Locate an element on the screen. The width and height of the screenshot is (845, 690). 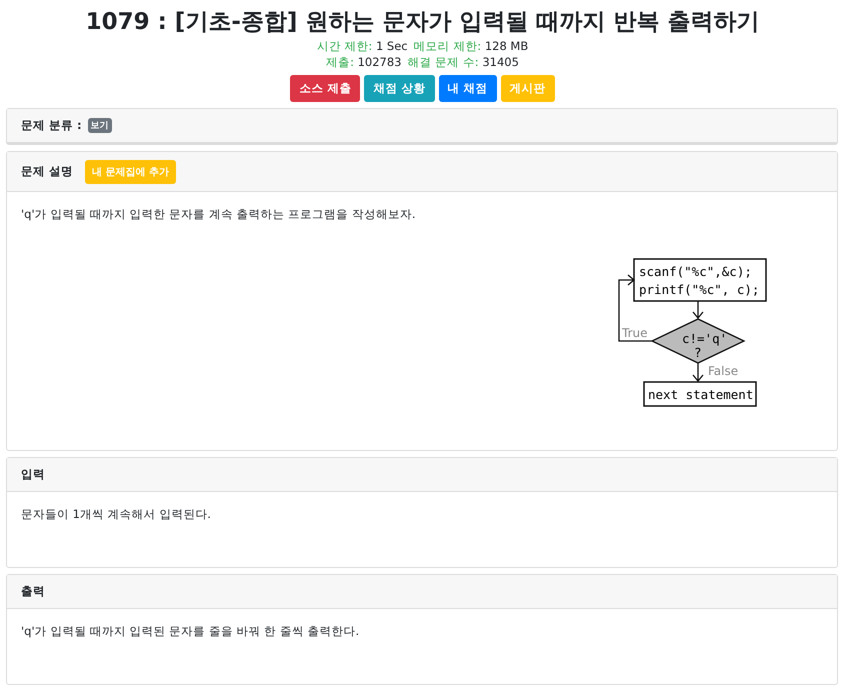
nav-button: 소스 제출 is located at coordinates (325, 88).